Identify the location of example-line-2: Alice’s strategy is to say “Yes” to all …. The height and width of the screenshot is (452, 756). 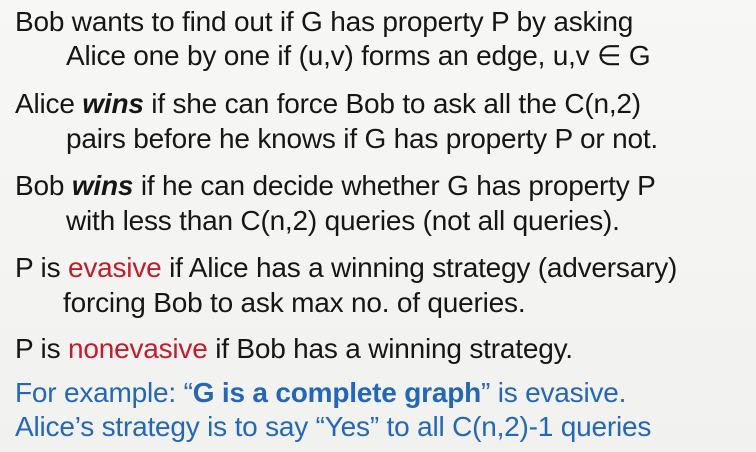
(333, 427).